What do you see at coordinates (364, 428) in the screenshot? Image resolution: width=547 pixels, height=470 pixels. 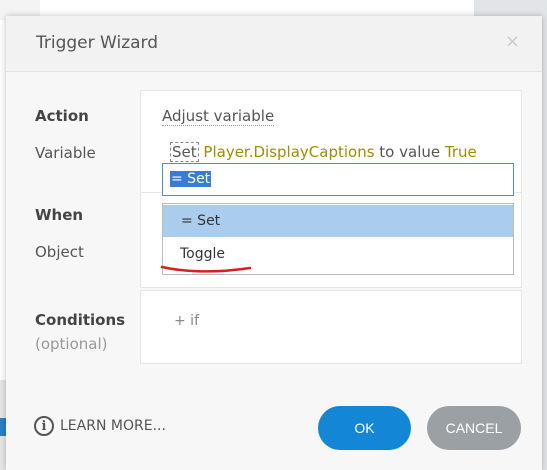 I see `ok-button: OK` at bounding box center [364, 428].